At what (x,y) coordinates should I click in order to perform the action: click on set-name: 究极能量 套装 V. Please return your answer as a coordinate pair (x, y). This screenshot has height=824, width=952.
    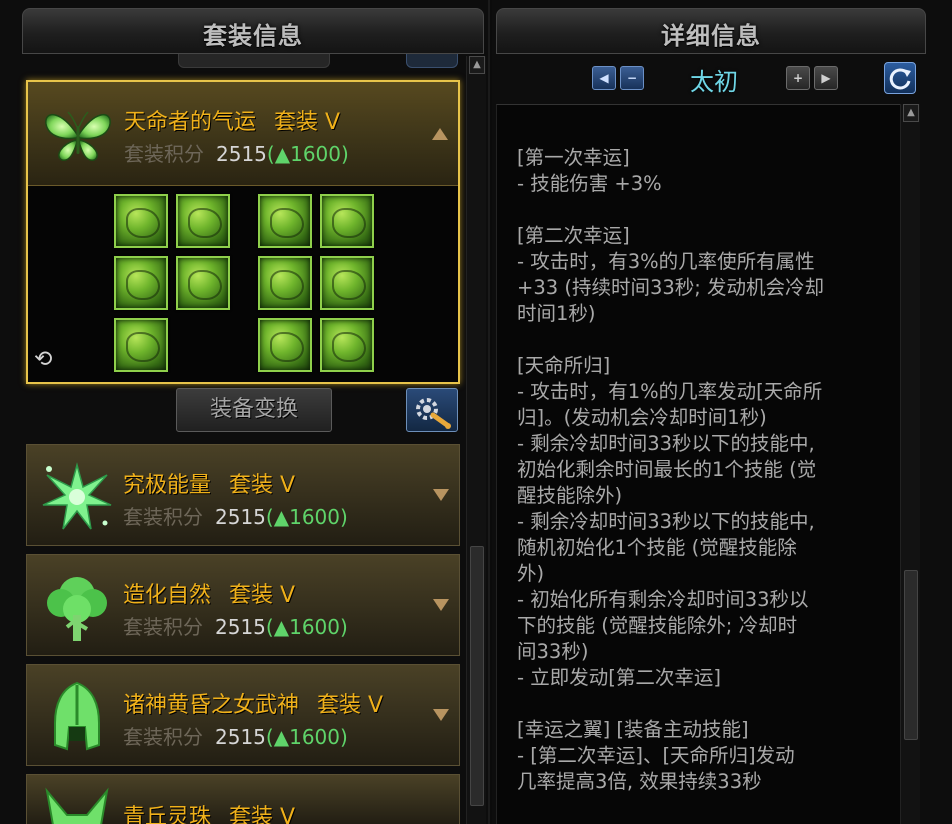
    Looking at the image, I should click on (209, 483).